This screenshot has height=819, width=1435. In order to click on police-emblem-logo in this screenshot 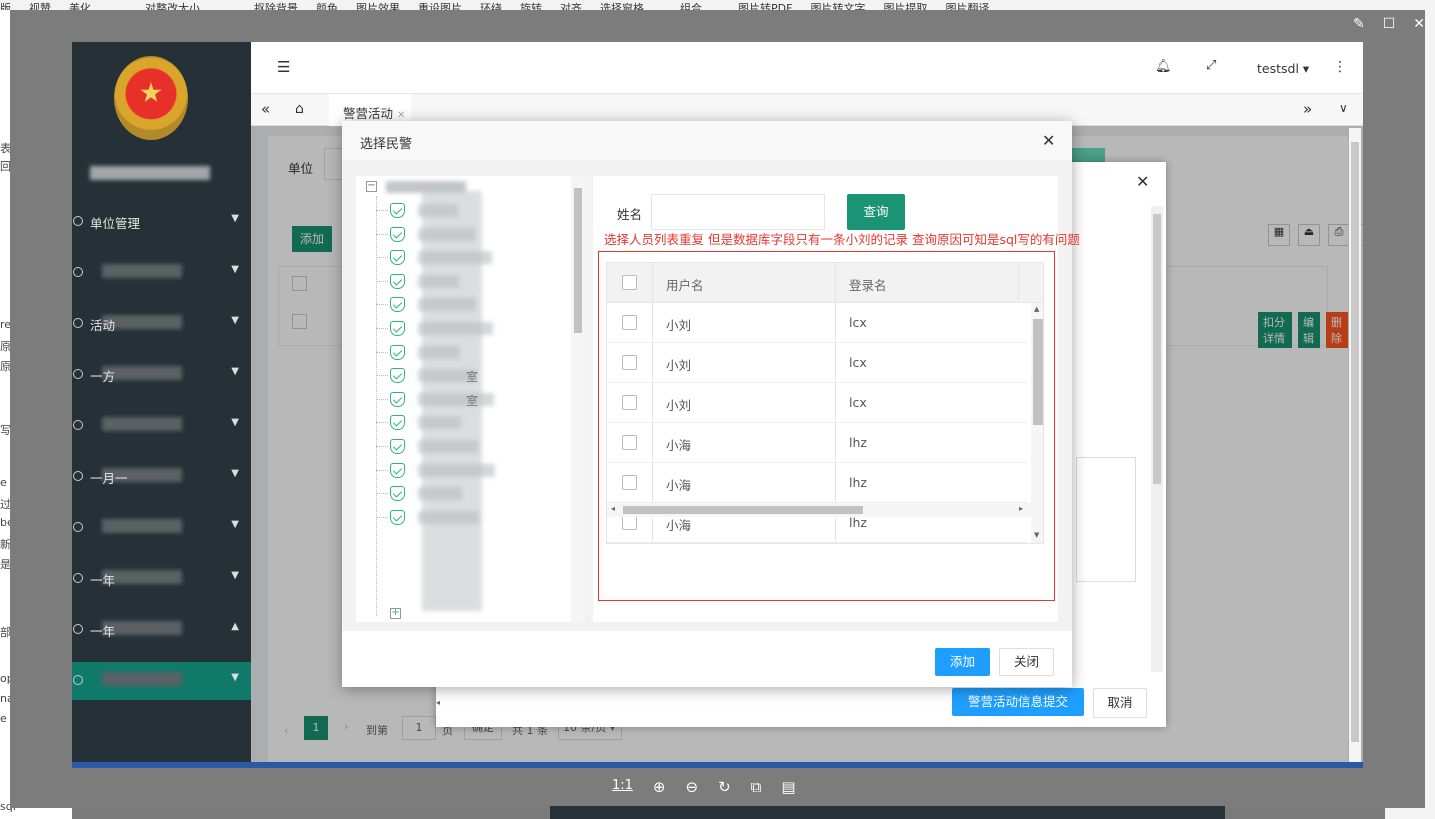, I will do `click(151, 98)`.